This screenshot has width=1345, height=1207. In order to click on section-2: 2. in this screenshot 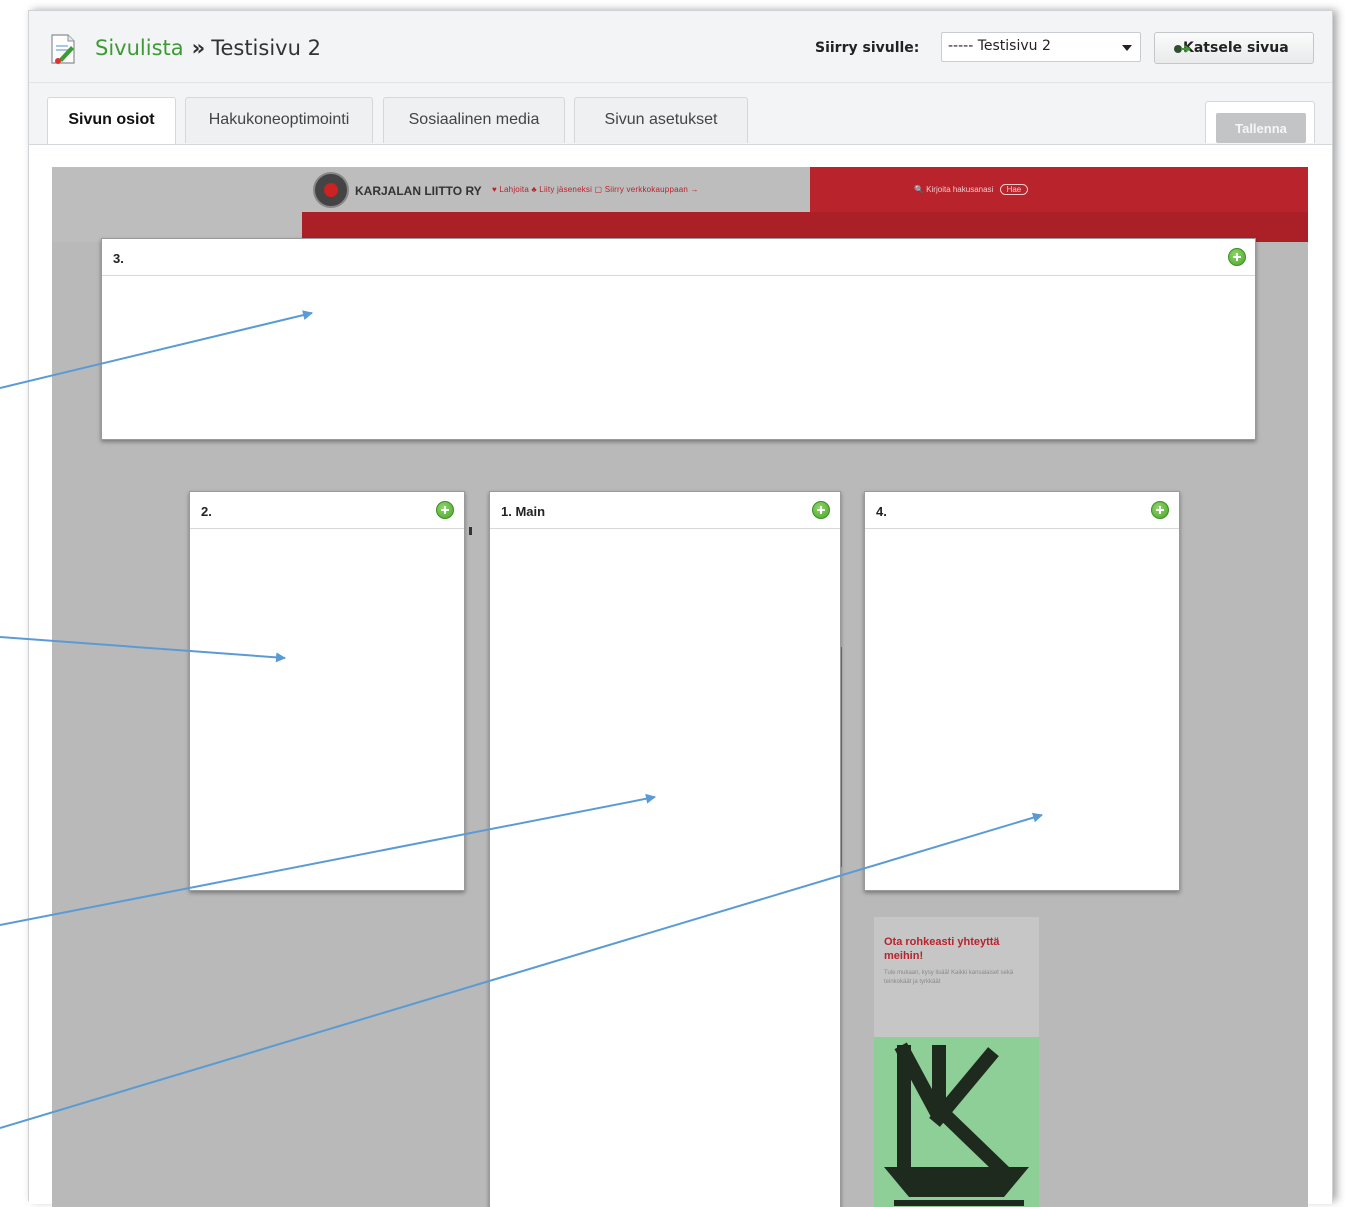, I will do `click(327, 691)`.